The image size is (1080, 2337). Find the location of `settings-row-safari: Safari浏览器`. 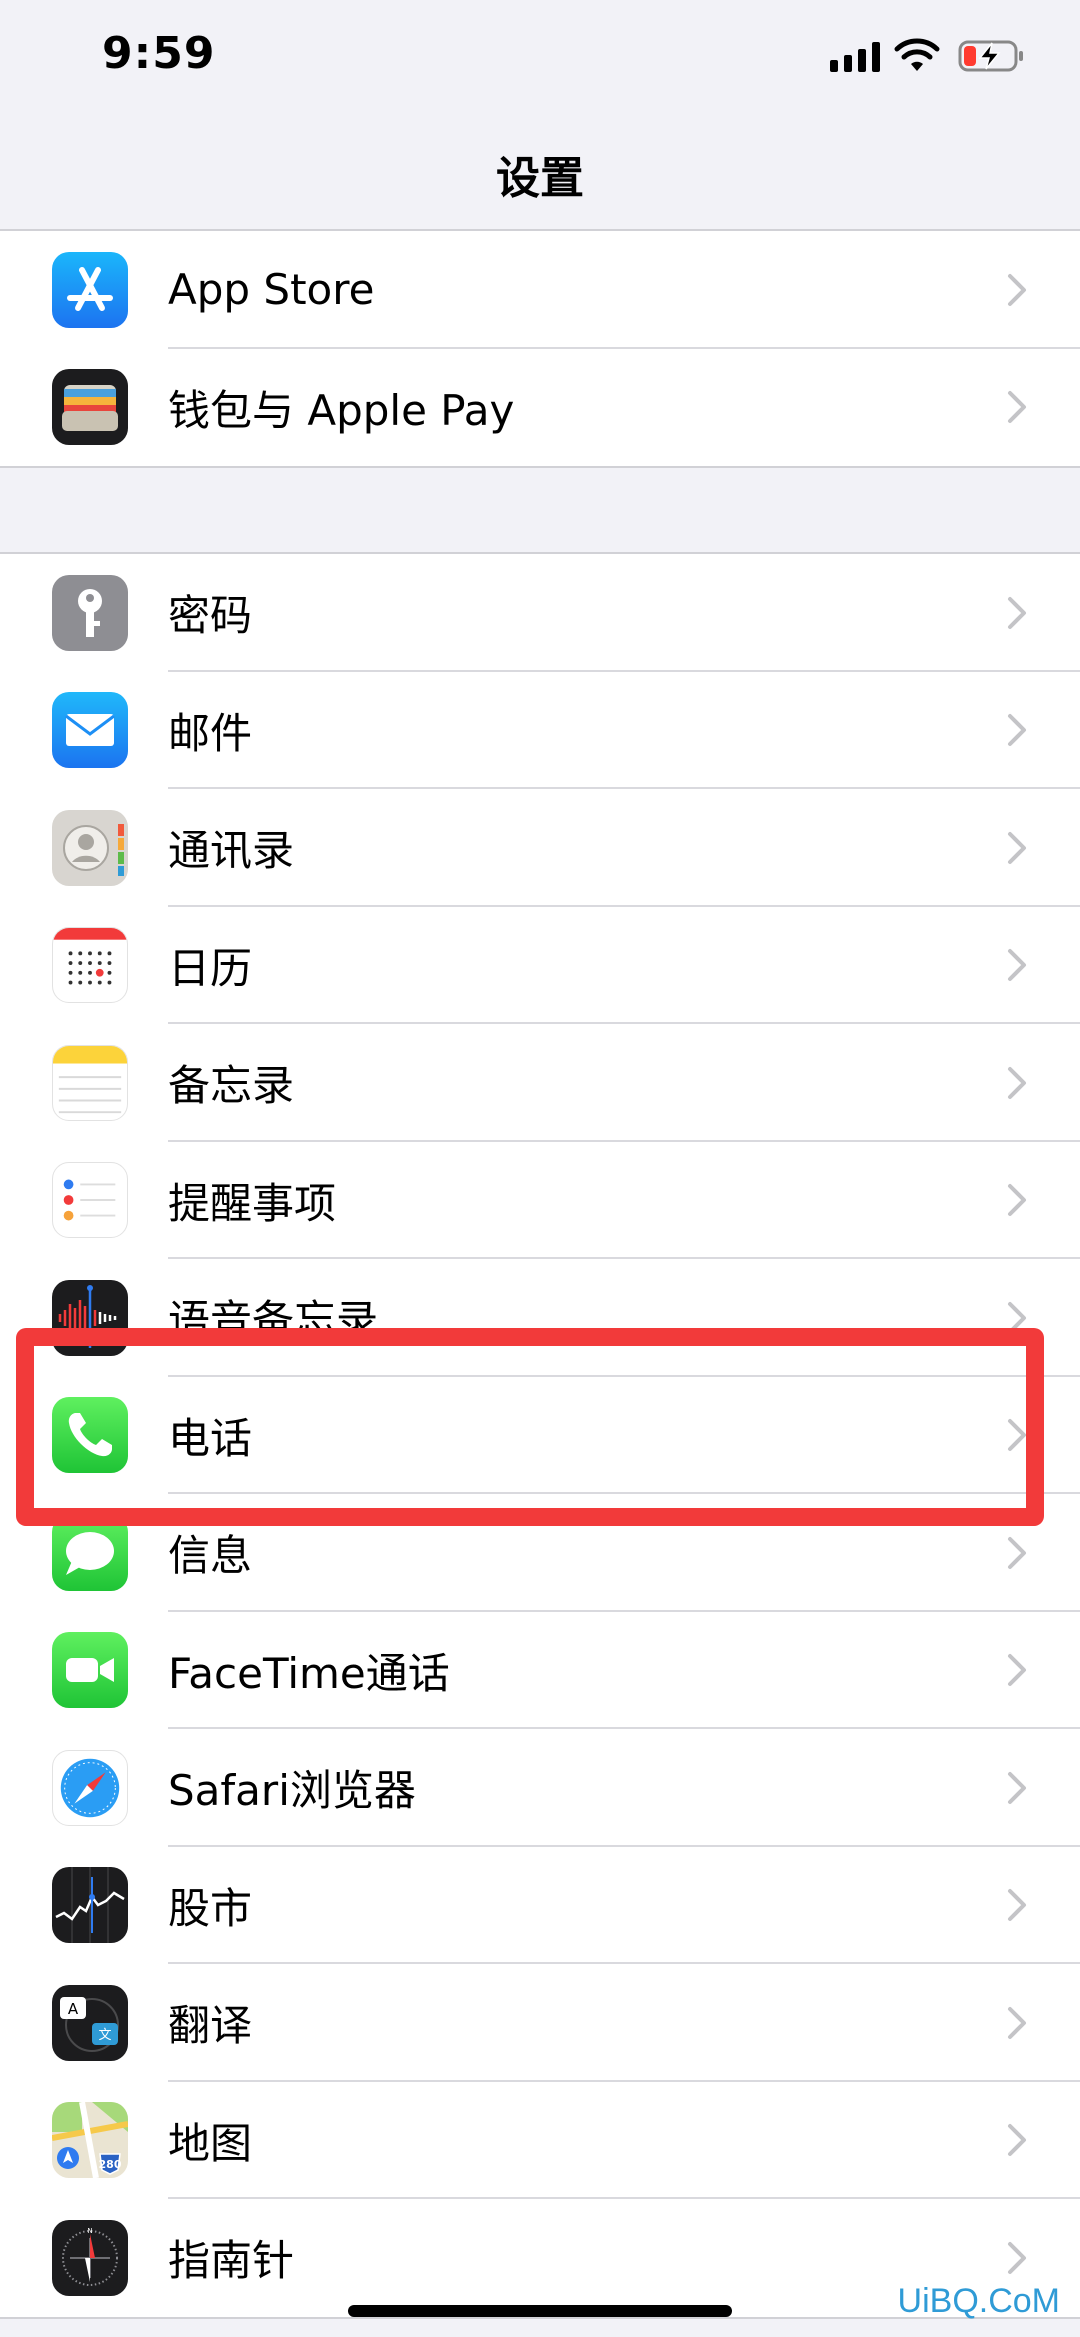

settings-row-safari: Safari浏览器 is located at coordinates (540, 1788).